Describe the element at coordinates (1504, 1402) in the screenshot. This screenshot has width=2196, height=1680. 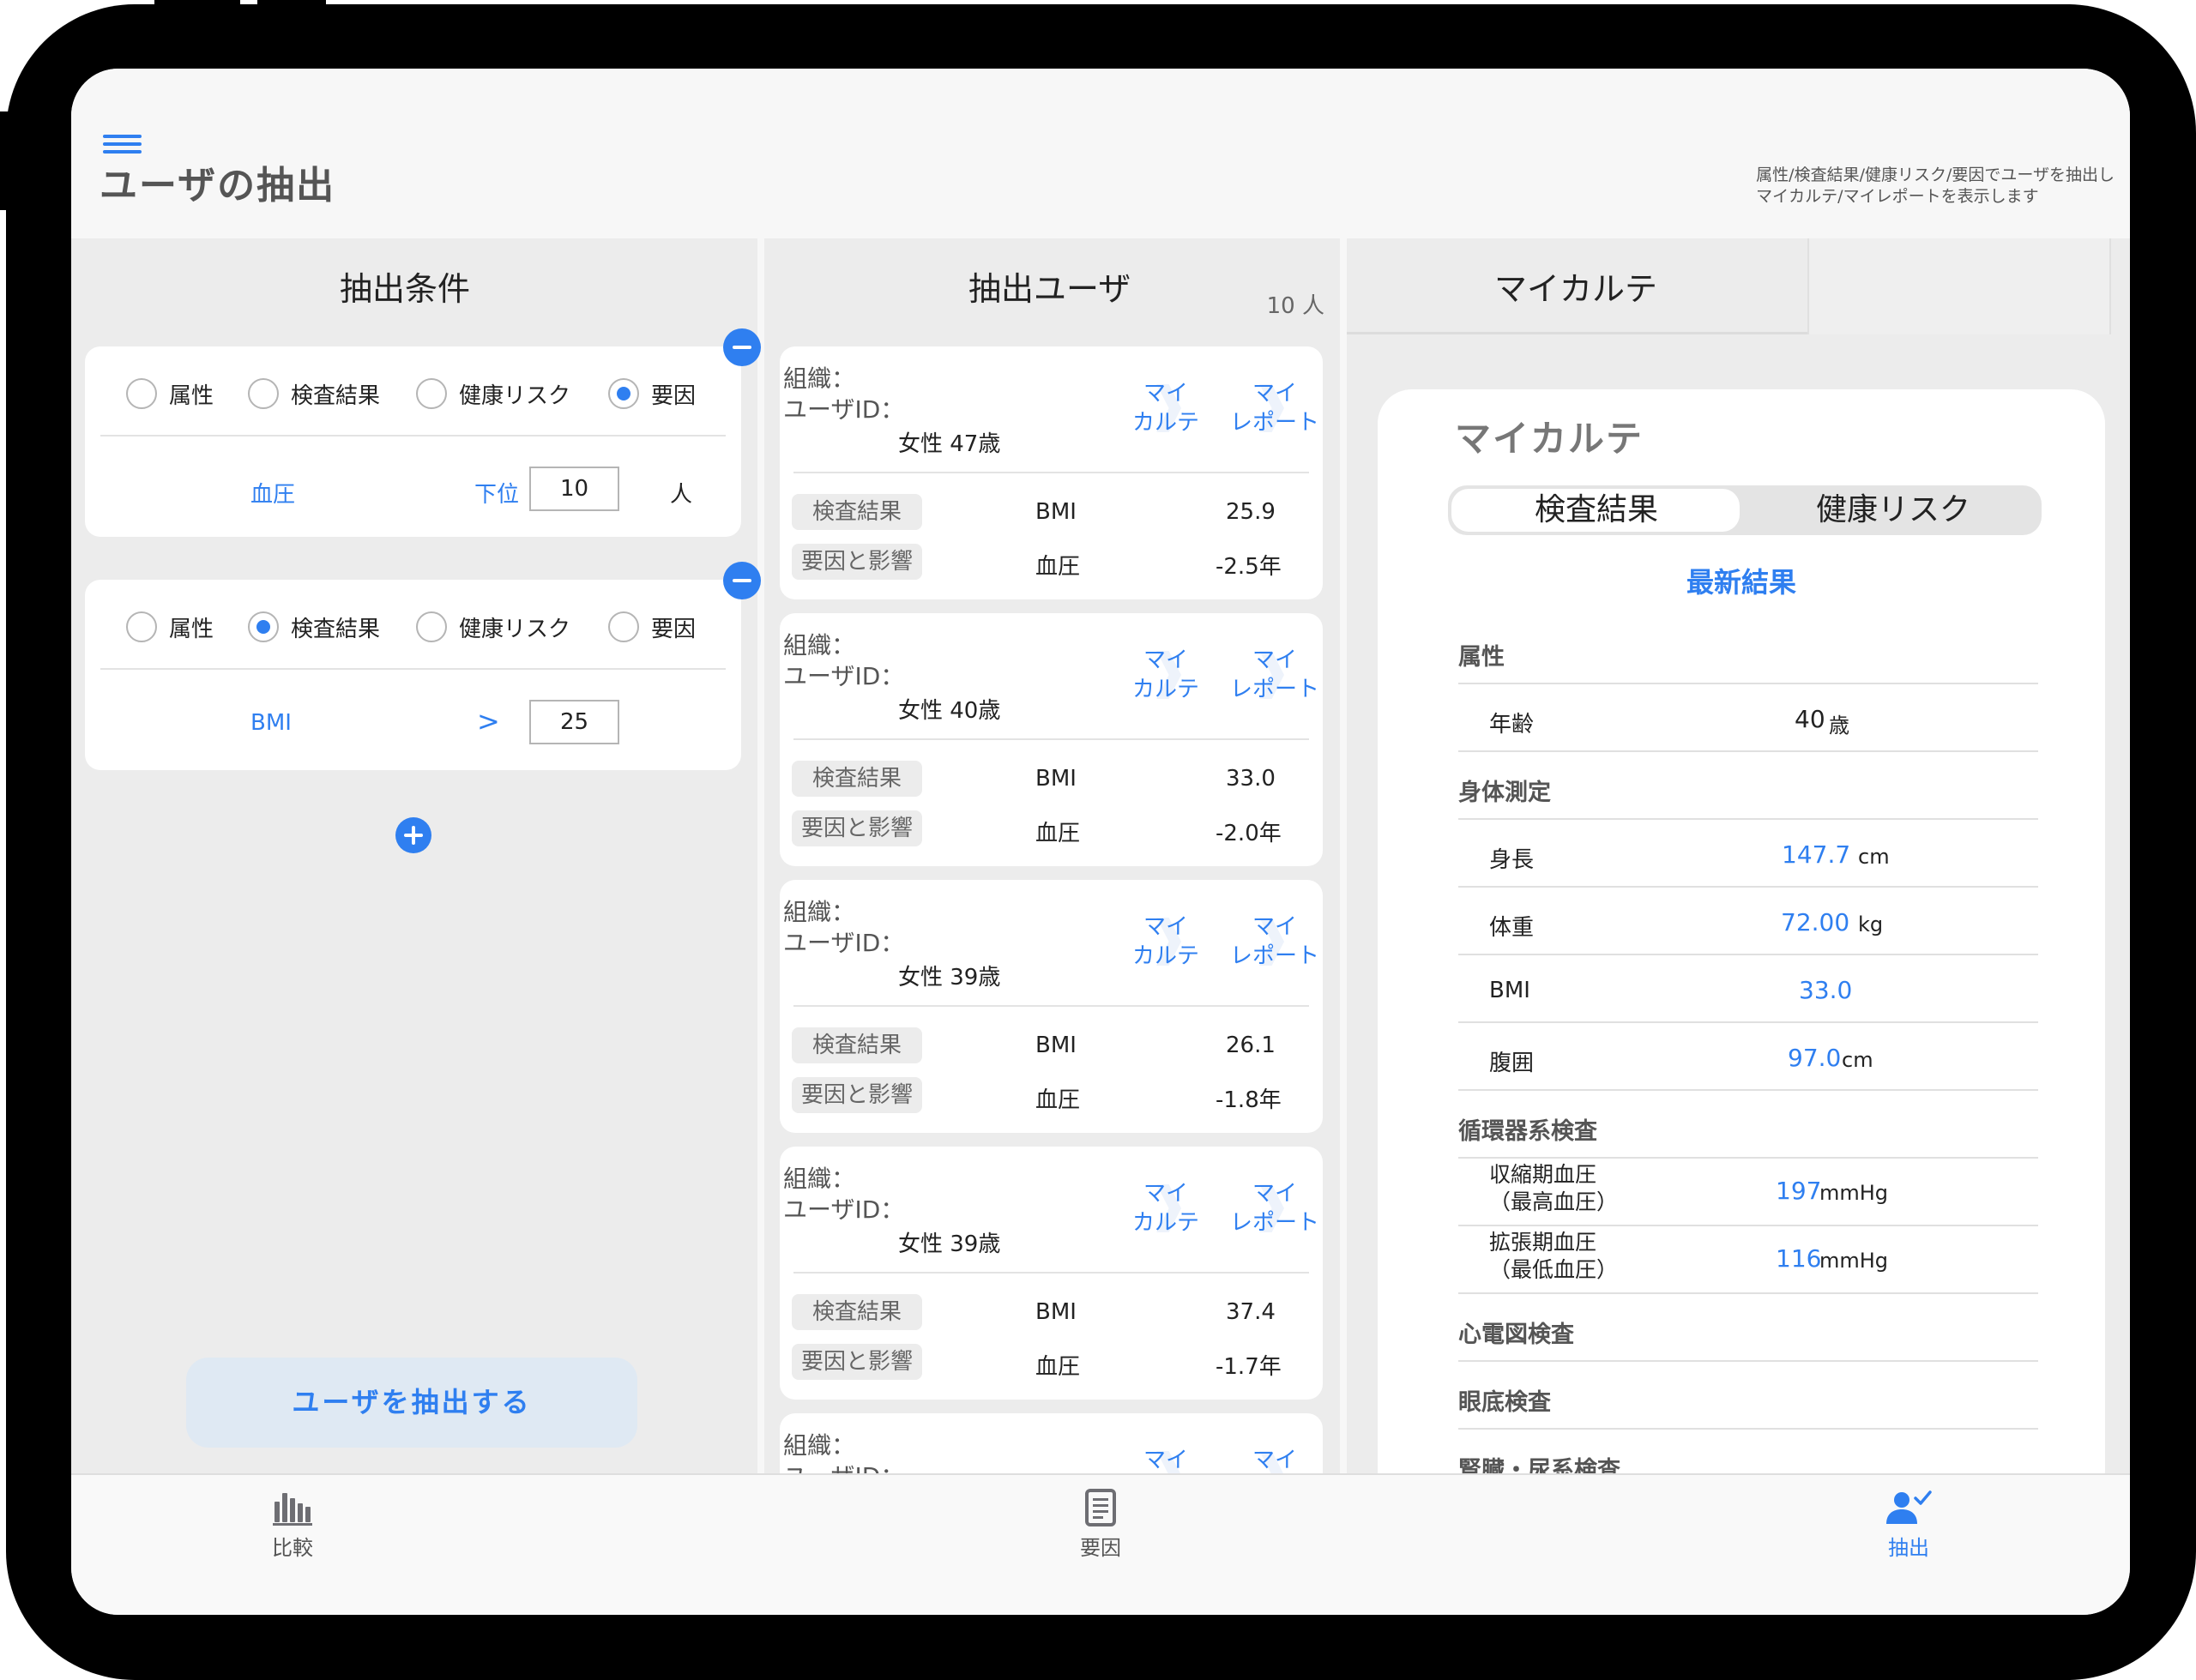
I see `section-fundus: 眼底検査` at that location.